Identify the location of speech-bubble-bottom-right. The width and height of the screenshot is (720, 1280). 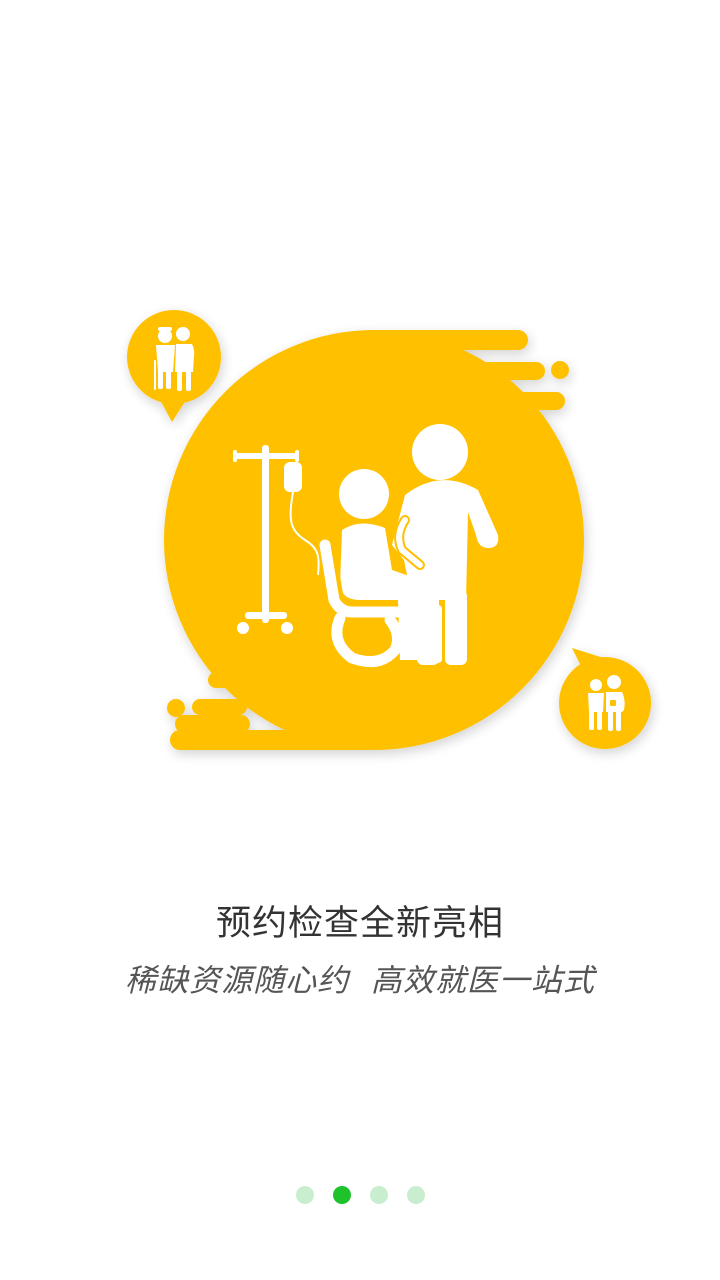
(605, 698).